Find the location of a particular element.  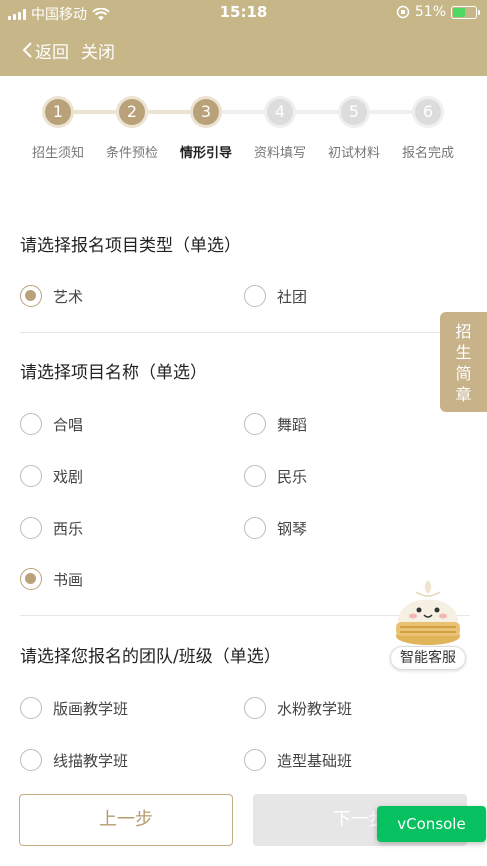

option-label: 艺术 is located at coordinates (68, 296).